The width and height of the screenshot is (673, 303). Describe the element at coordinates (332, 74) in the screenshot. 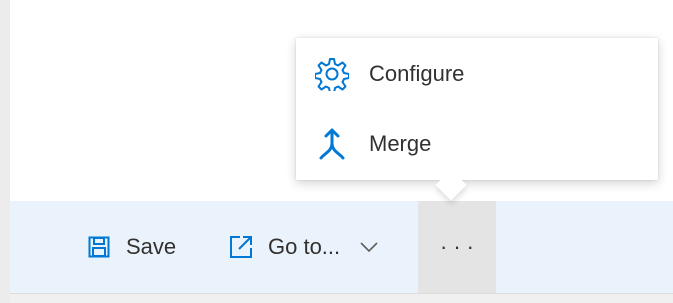

I see `gear-icon` at that location.